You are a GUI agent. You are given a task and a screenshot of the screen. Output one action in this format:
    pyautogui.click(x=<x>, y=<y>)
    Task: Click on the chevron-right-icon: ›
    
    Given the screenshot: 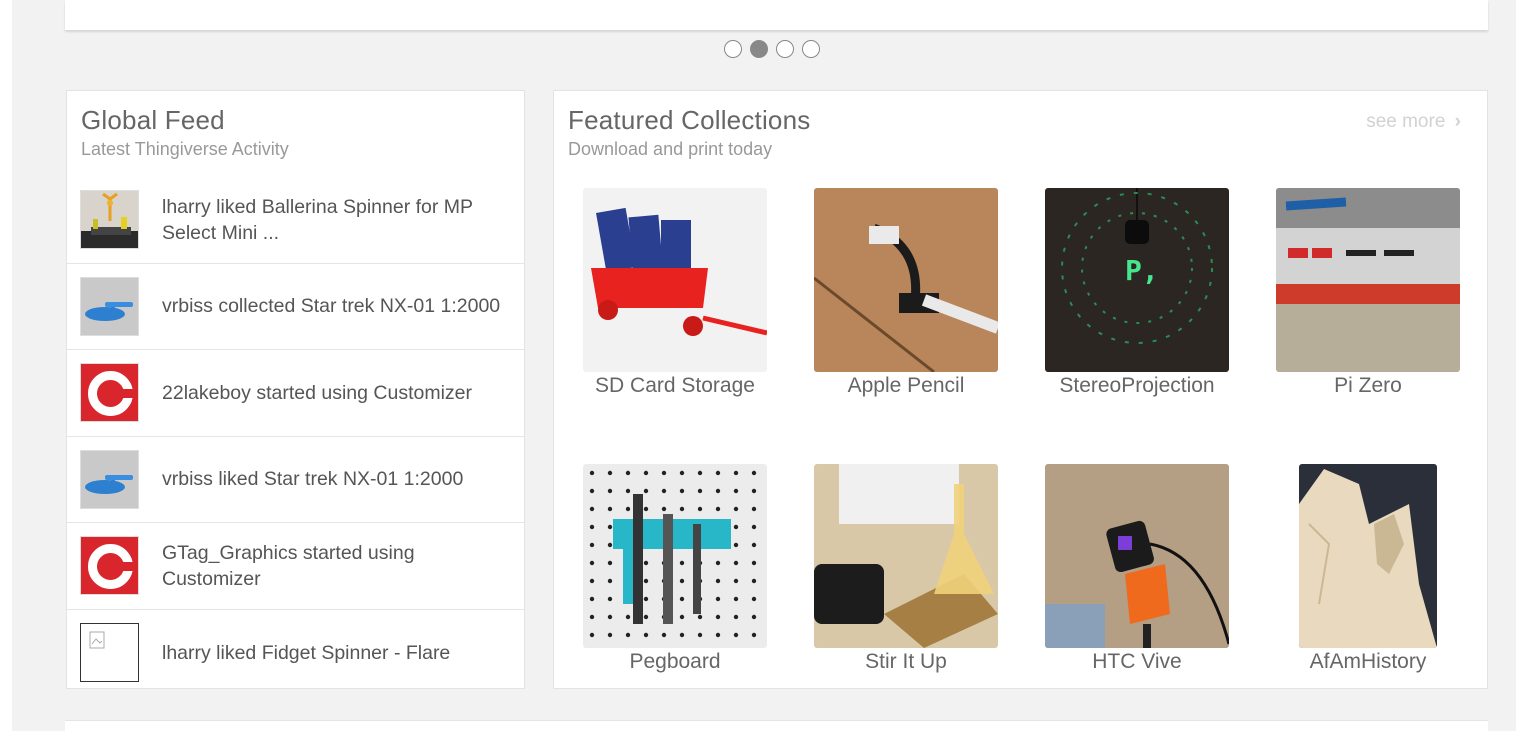 What is the action you would take?
    pyautogui.click(x=1457, y=121)
    